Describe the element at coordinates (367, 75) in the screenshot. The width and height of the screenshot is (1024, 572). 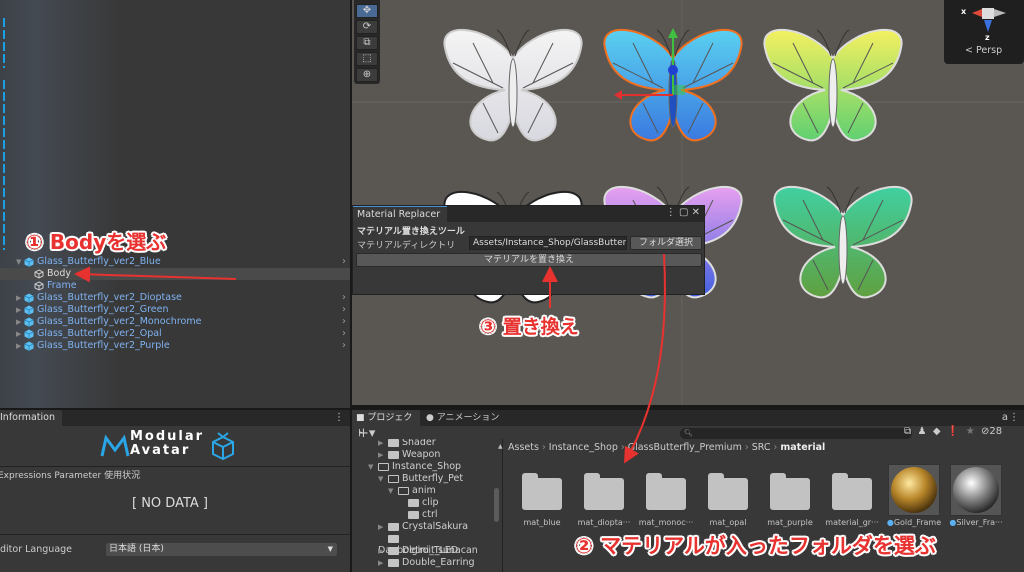
I see `transform-tool-button: ⊕` at that location.